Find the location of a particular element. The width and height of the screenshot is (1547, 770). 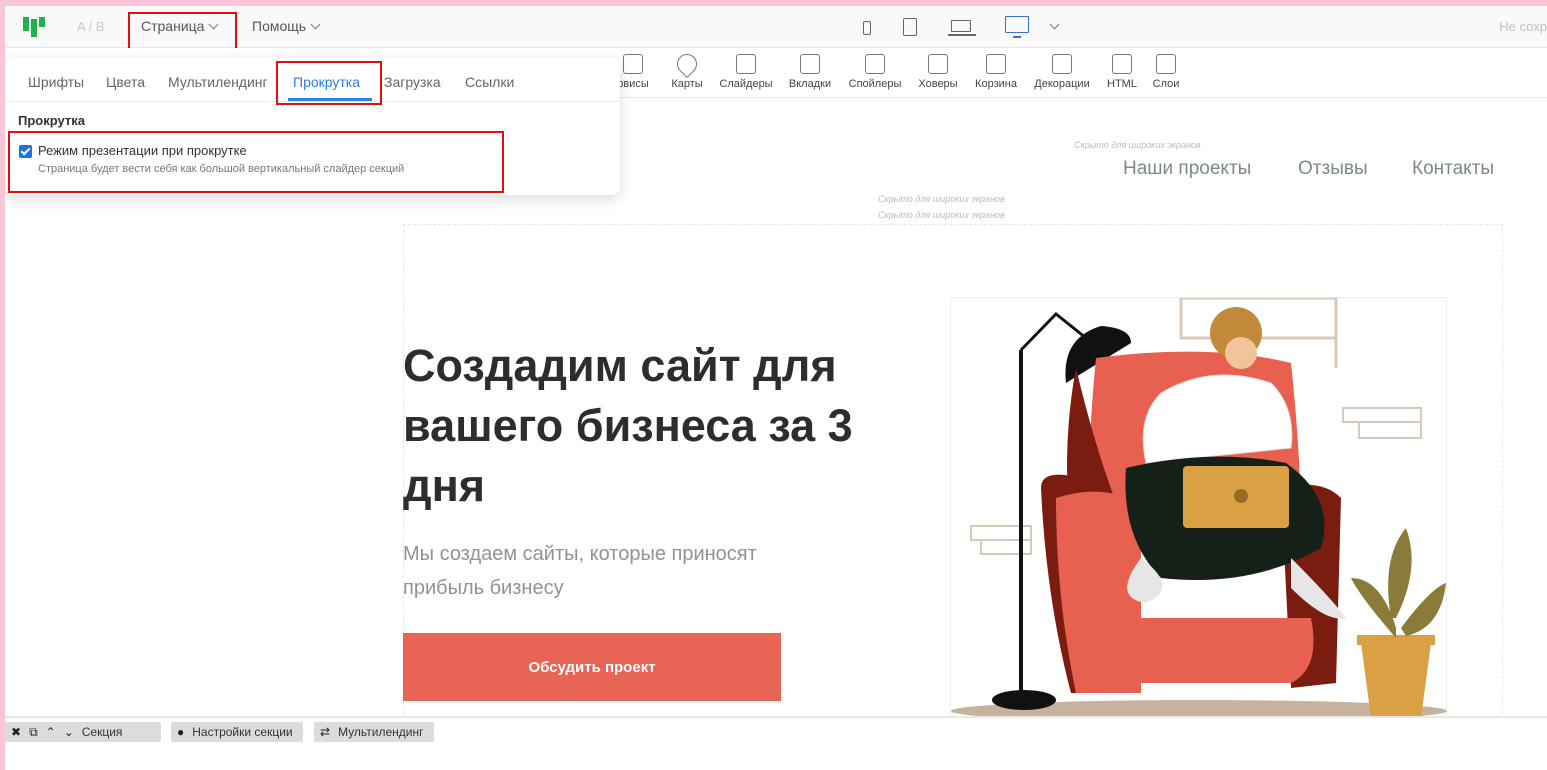

menu-page-label: Страница is located at coordinates (173, 26).